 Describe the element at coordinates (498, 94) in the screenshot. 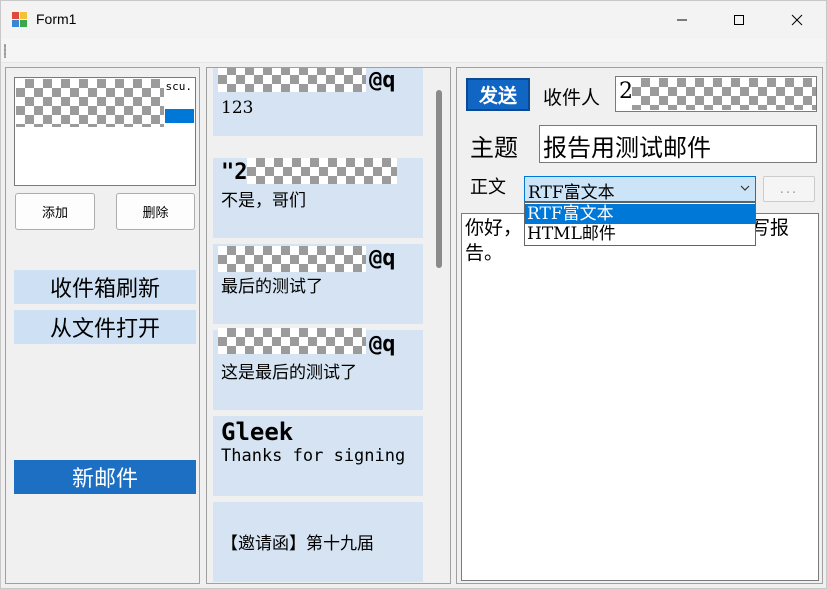

I see `send-button: 发送` at that location.